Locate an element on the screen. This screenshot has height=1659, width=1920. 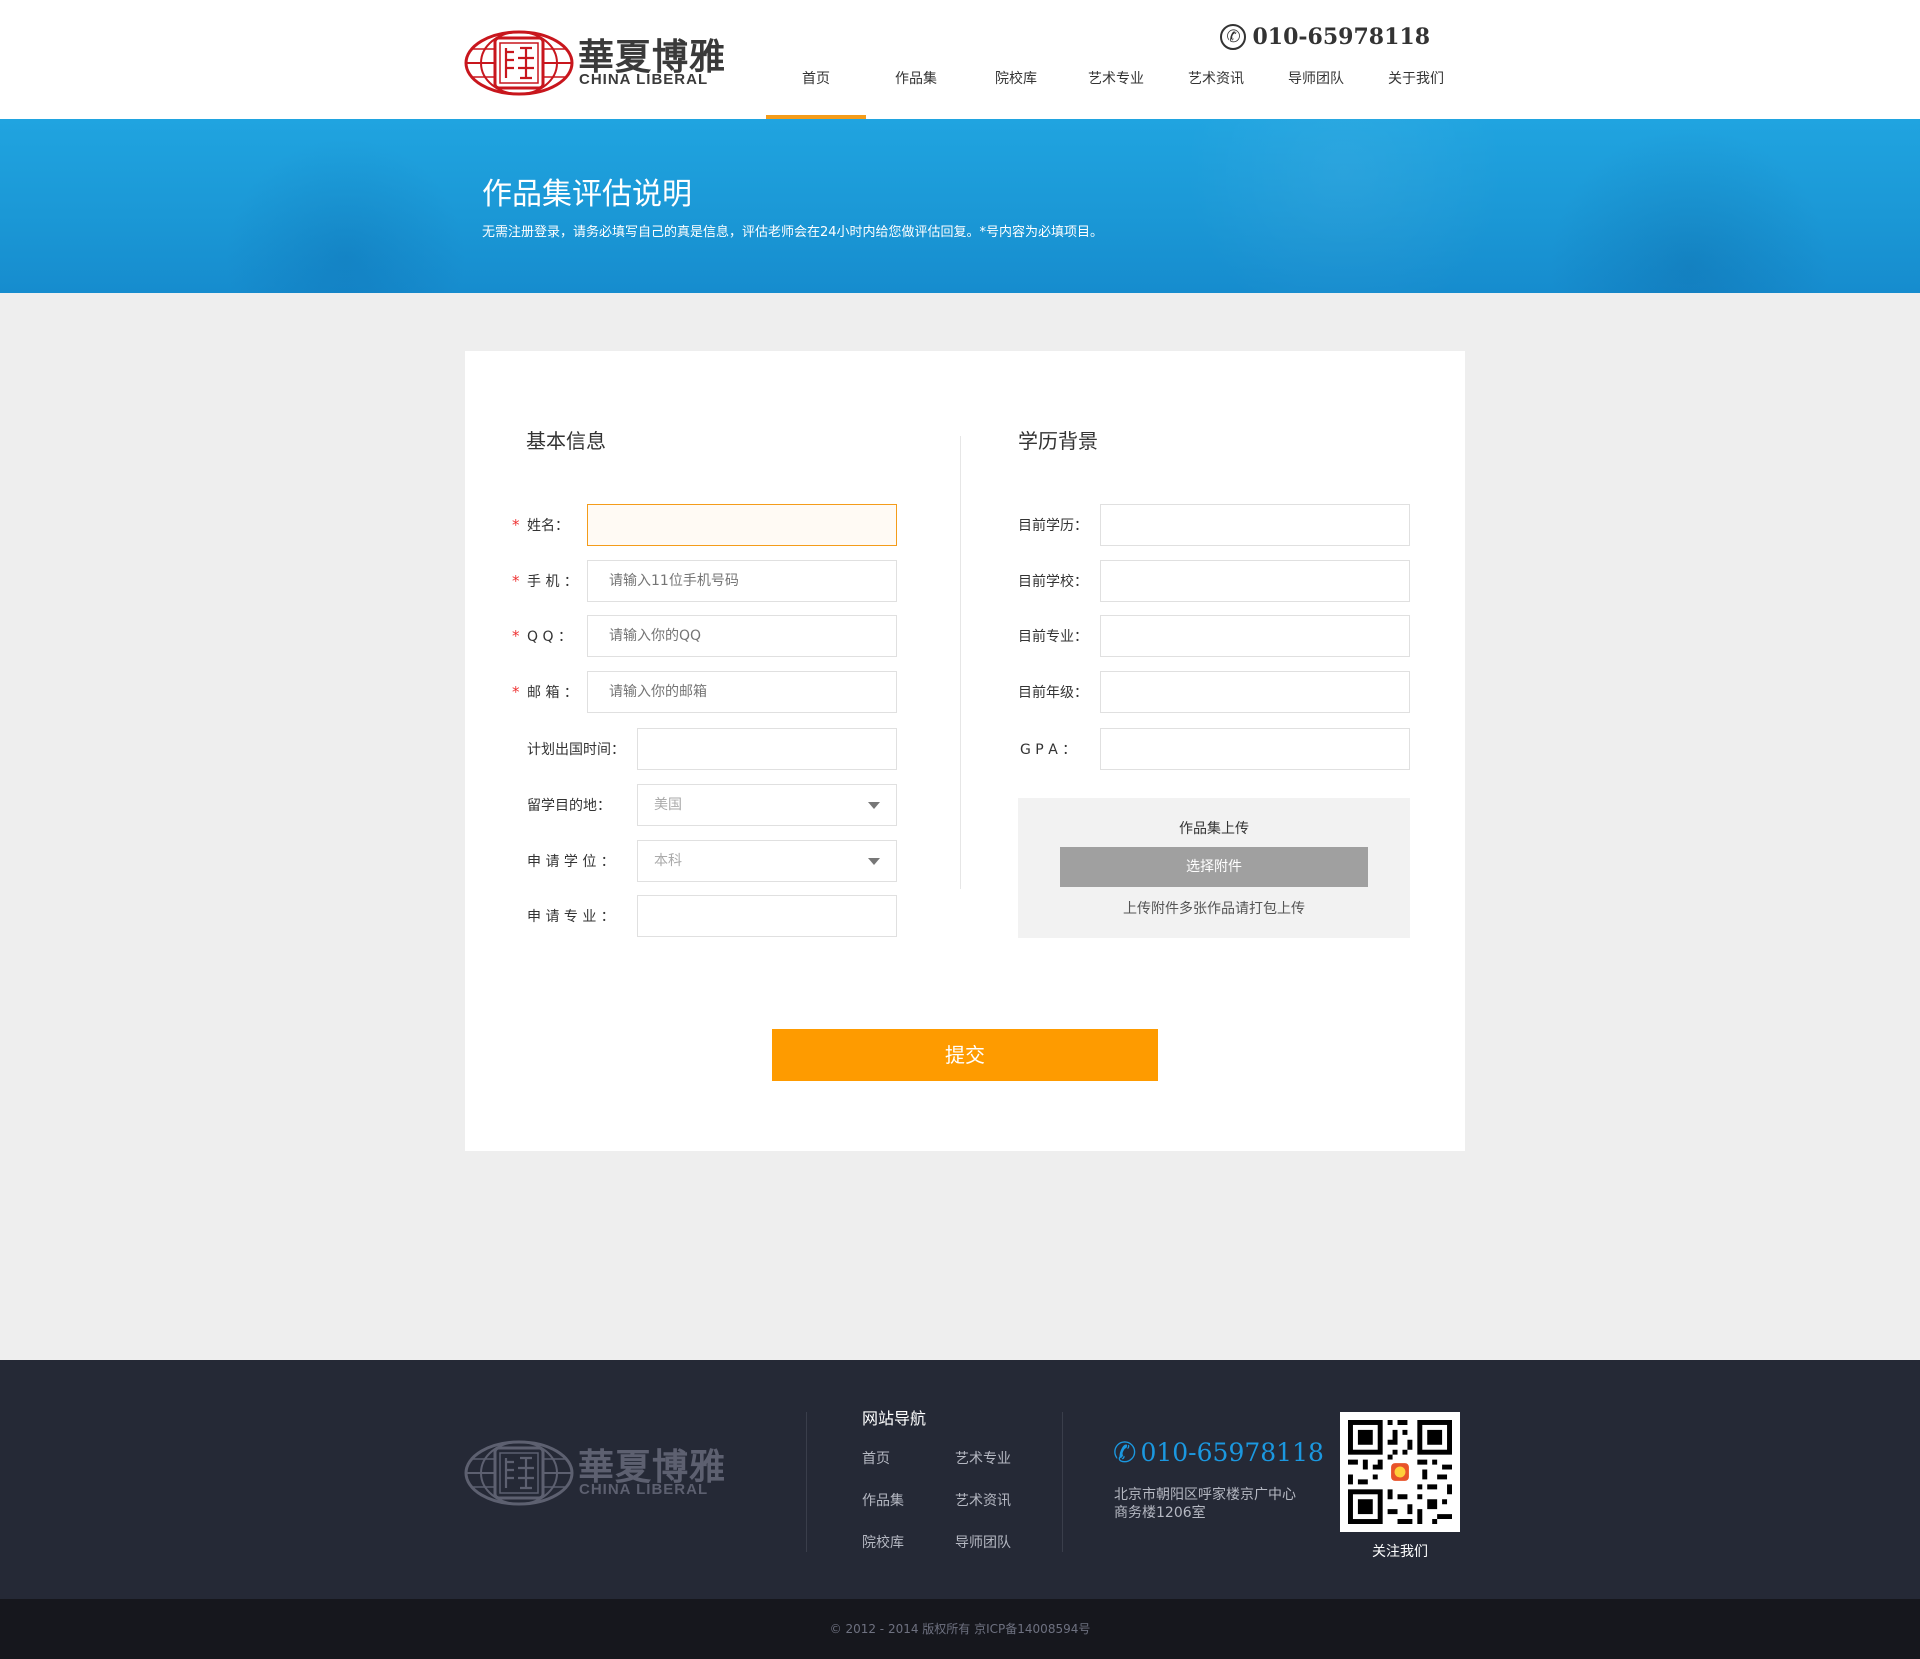
cur-grade-label: 目前年级： is located at coordinates (1053, 693).